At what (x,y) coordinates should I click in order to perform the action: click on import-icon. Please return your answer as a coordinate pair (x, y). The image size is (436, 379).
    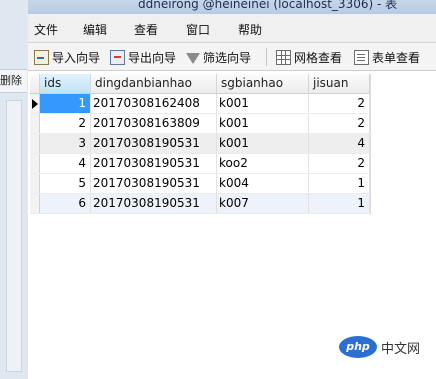
    Looking at the image, I should click on (41, 57).